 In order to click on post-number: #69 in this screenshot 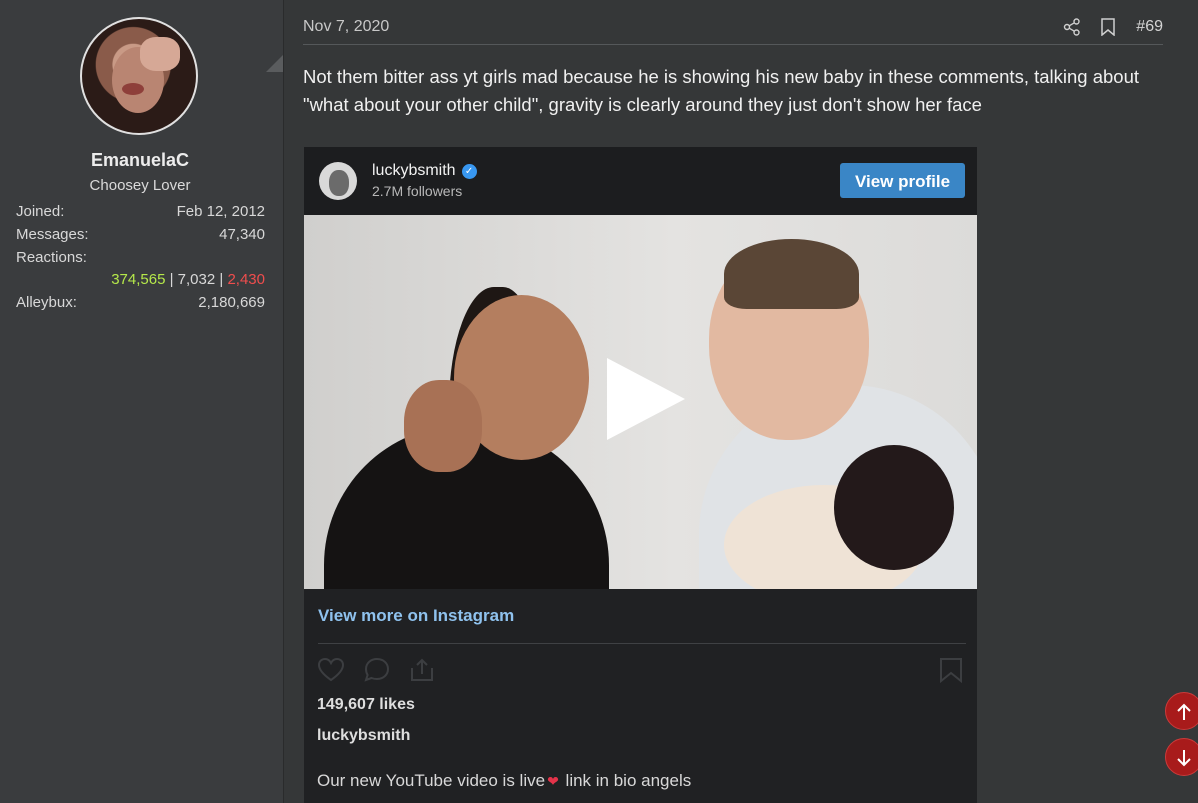, I will do `click(1149, 27)`.